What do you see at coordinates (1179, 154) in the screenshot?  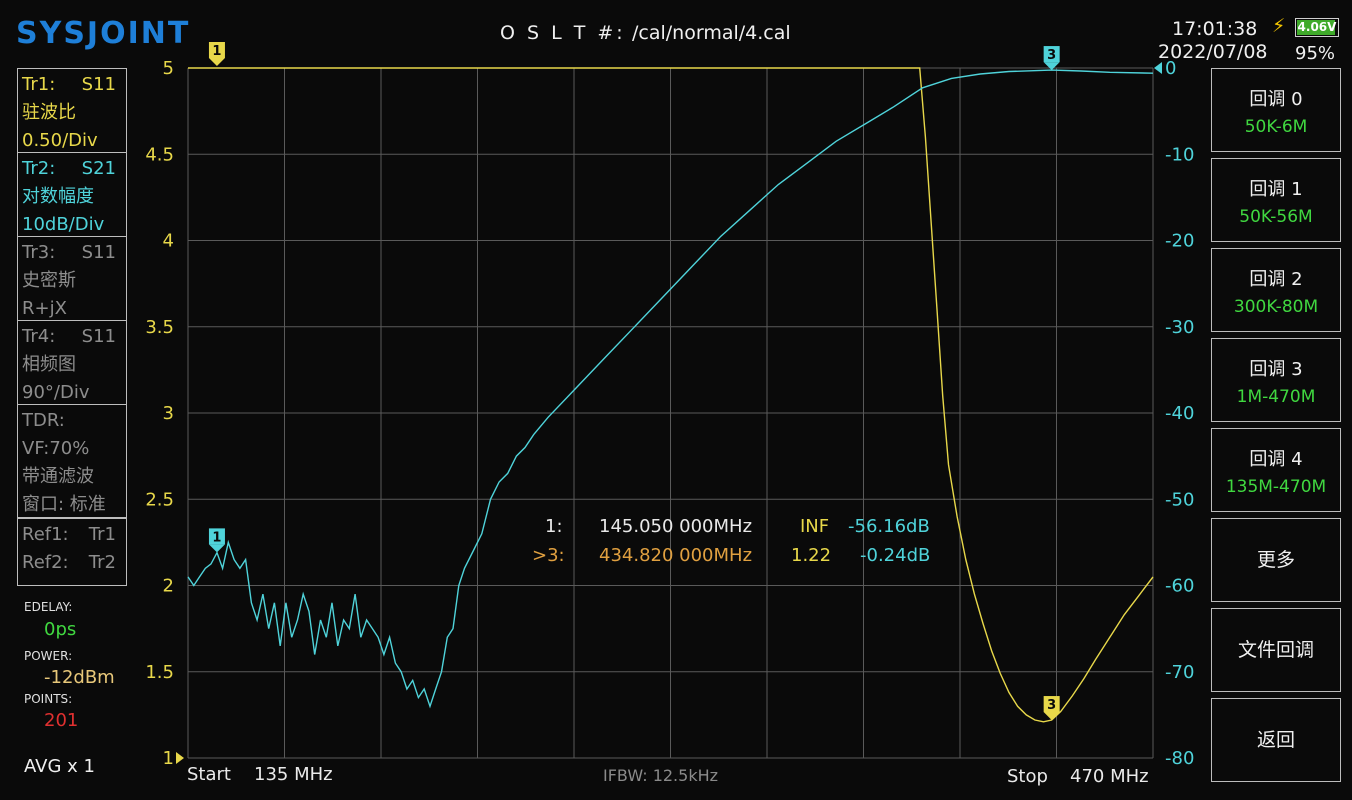 I see `right-axis-tick-label: -10` at bounding box center [1179, 154].